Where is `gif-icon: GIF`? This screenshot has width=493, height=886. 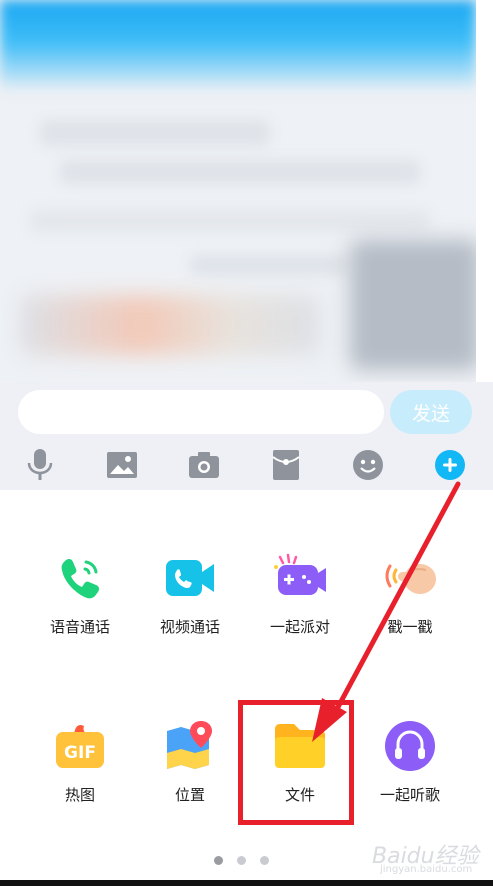 gif-icon: GIF is located at coordinates (80, 746).